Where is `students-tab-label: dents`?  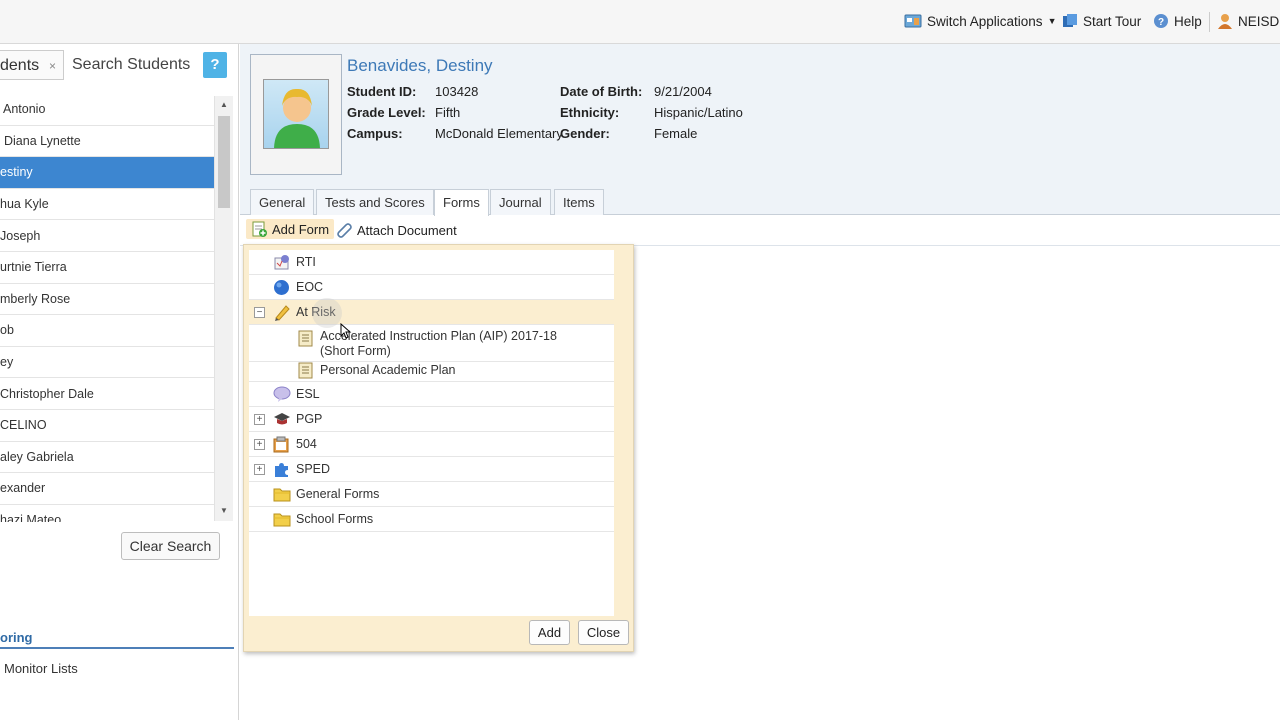
students-tab-label: dents is located at coordinates (20, 65).